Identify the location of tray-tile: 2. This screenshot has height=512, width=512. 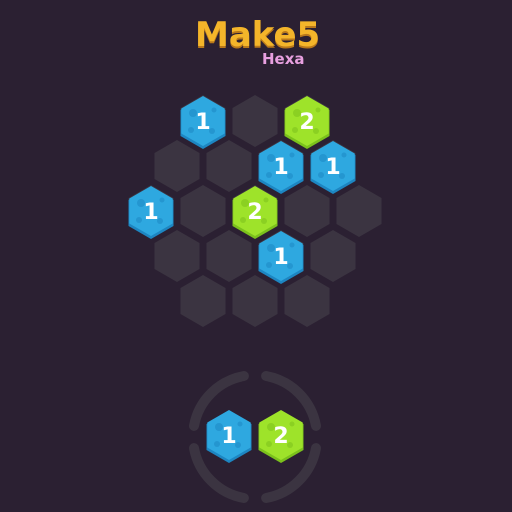
(281, 436).